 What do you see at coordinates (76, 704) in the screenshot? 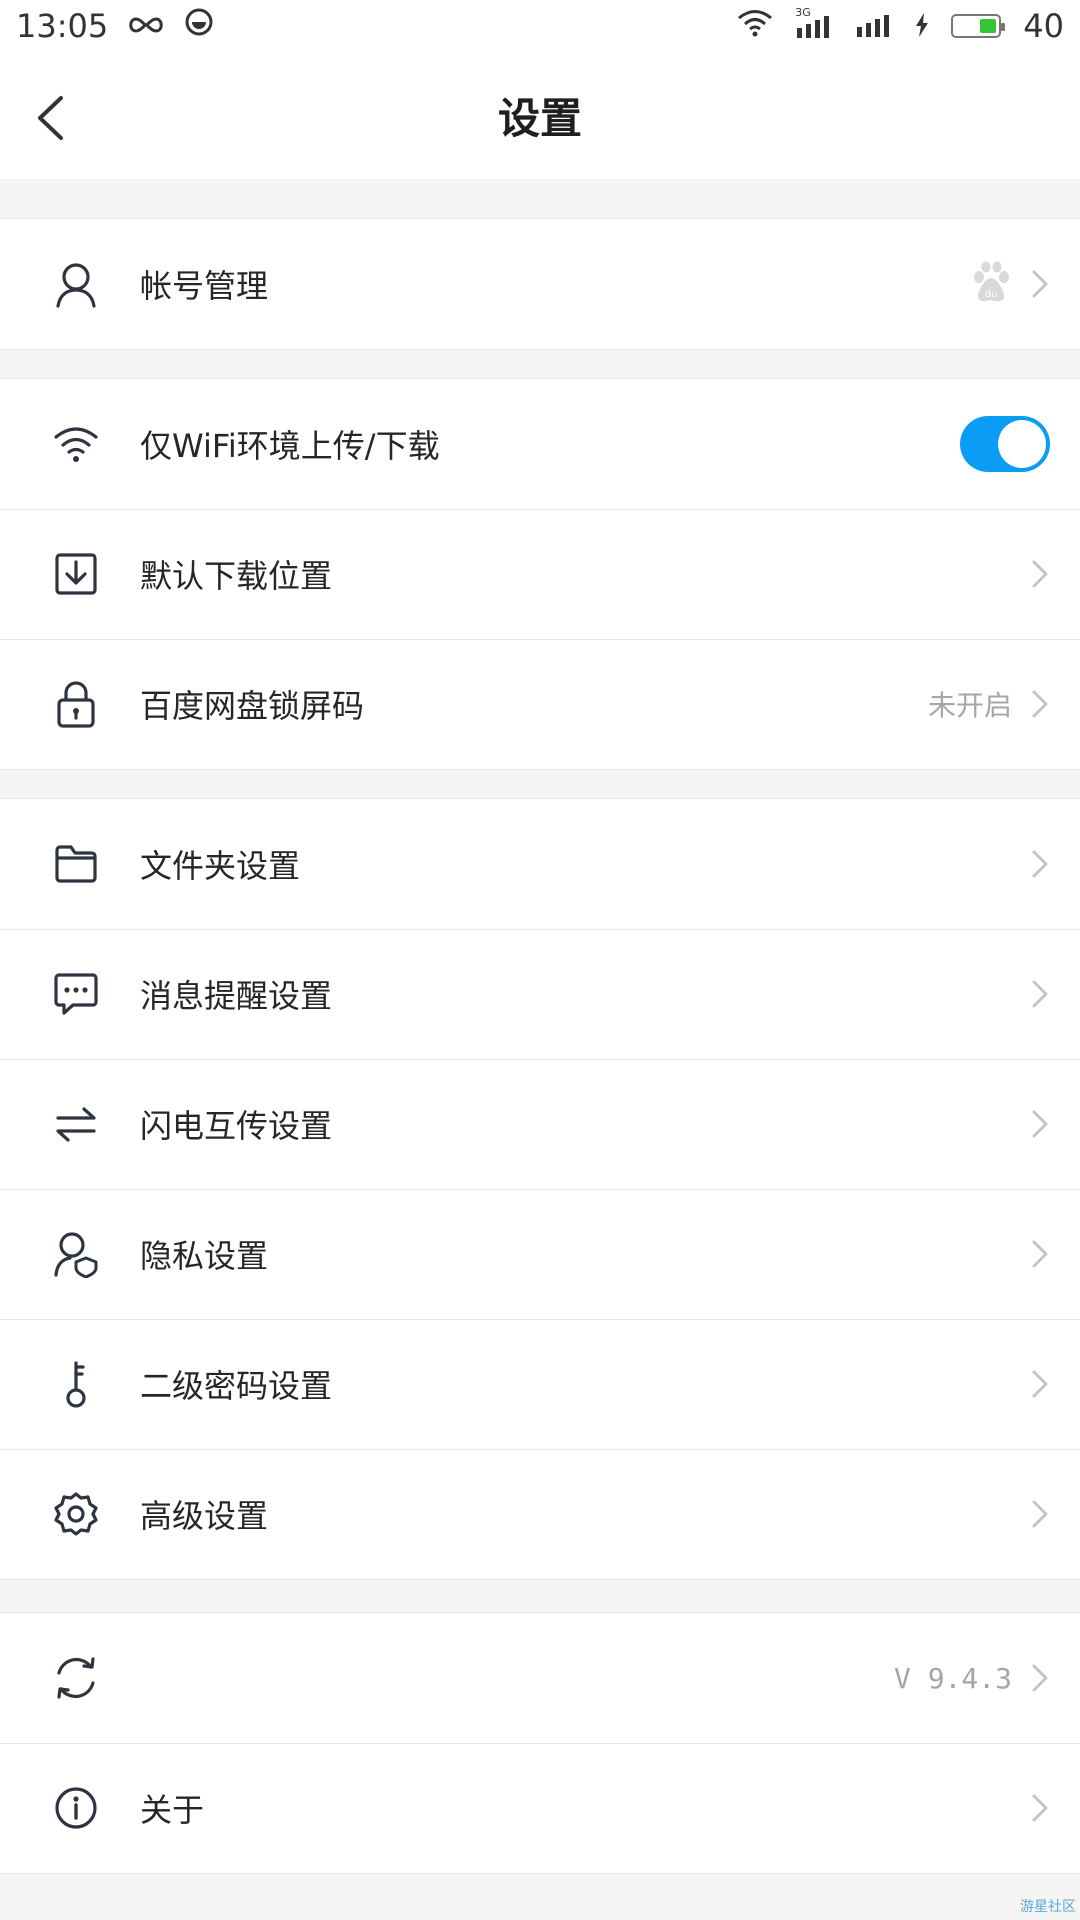
I see `lock-icon` at bounding box center [76, 704].